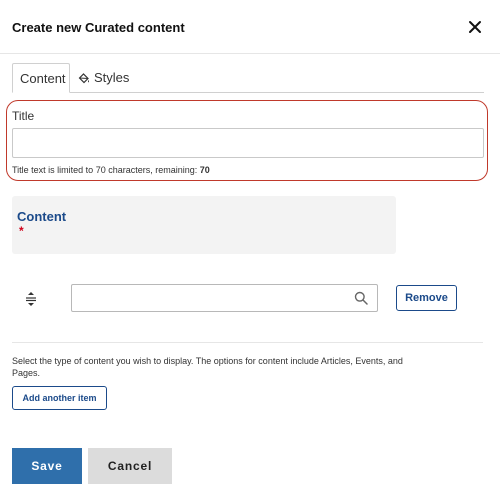  I want to click on search-icon, so click(361, 298).